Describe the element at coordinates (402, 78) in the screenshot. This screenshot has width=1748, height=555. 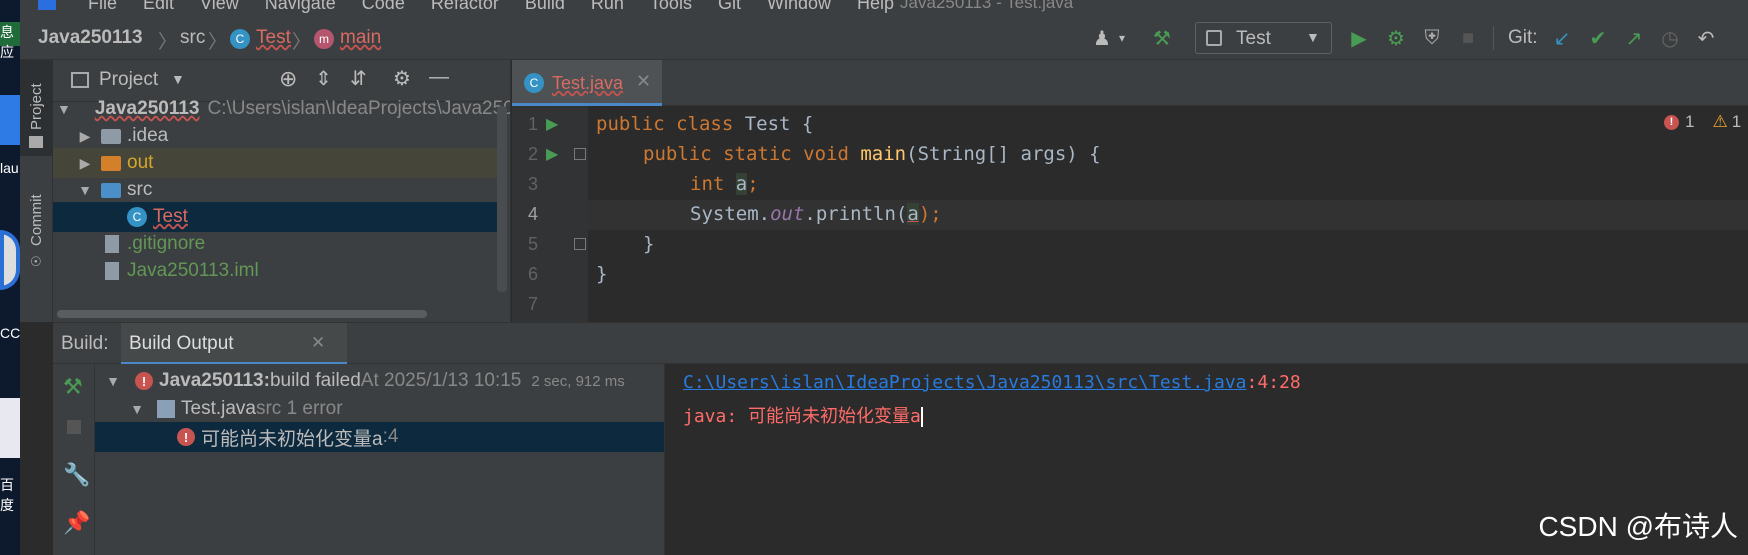
I see `gear-icon: ⚙` at that location.